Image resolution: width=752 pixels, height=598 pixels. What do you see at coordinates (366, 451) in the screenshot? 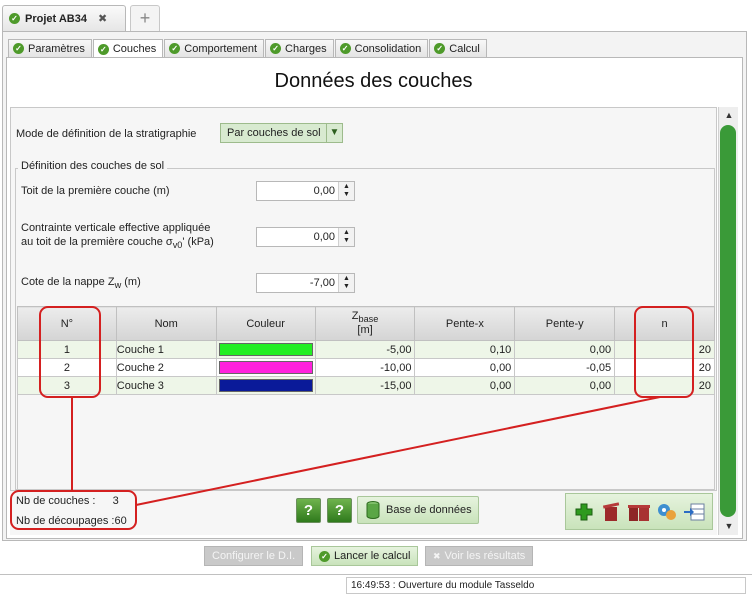
I see `annotation-lines` at bounding box center [366, 451].